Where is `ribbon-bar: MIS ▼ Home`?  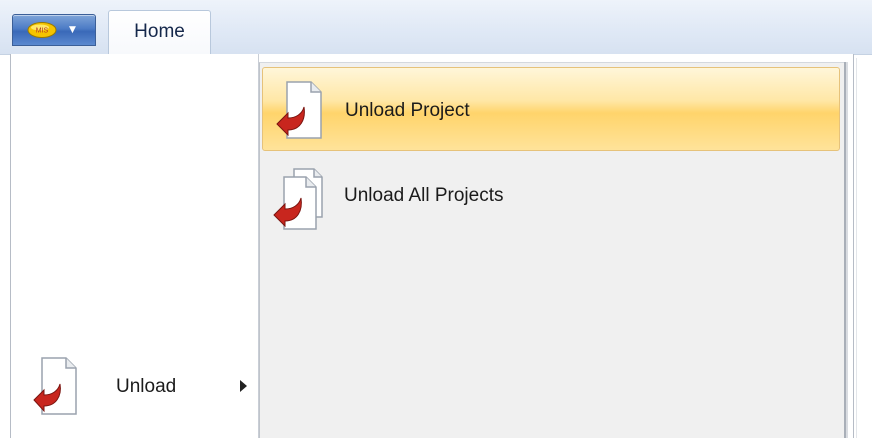 ribbon-bar: MIS ▼ Home is located at coordinates (436, 27).